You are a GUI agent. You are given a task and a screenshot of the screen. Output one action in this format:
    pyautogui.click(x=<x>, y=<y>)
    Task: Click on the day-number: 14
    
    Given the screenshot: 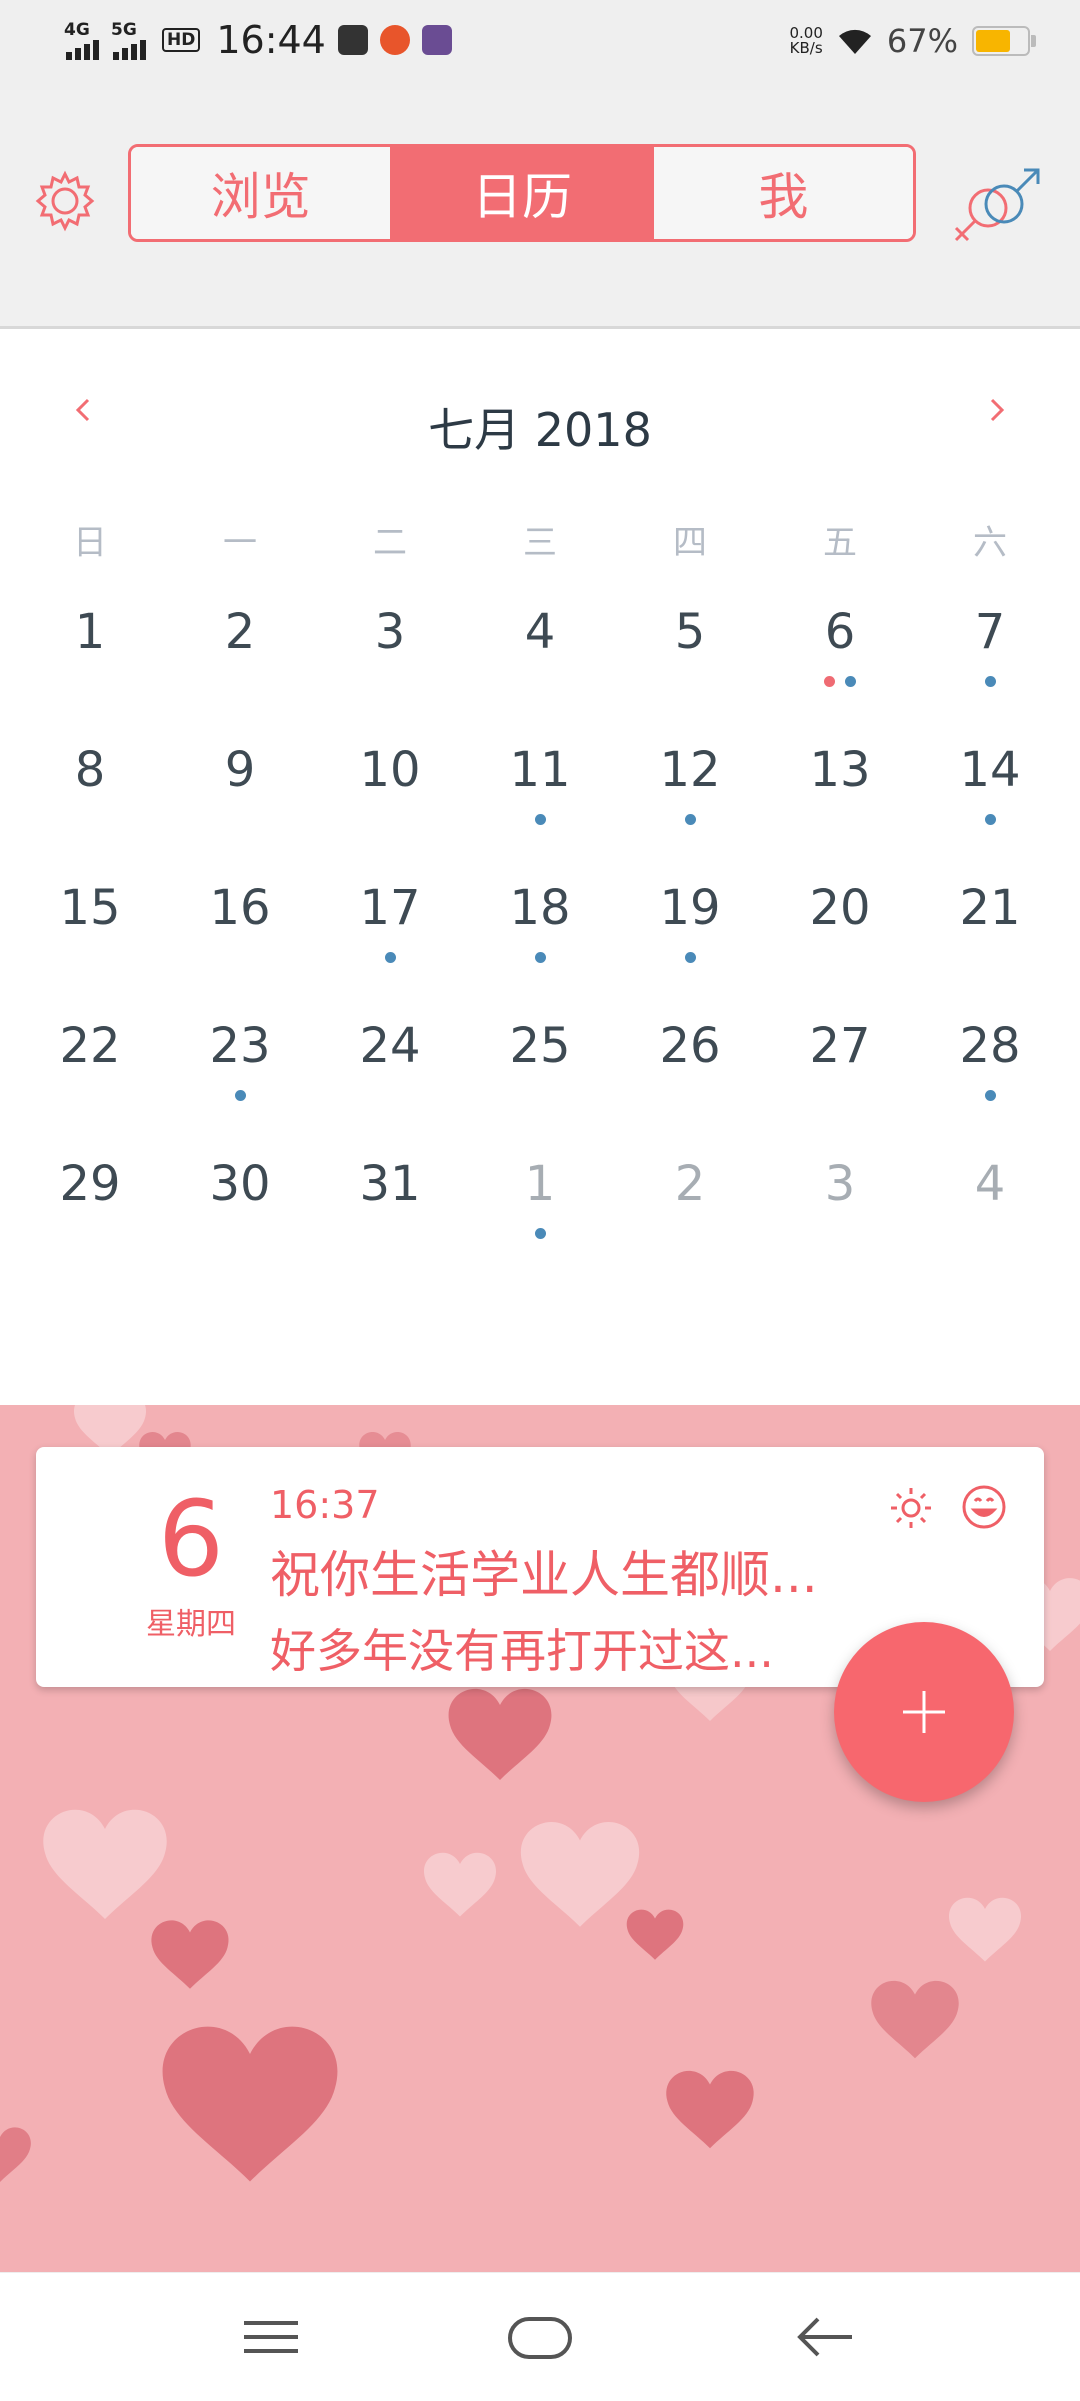 What is the action you would take?
    pyautogui.click(x=990, y=770)
    